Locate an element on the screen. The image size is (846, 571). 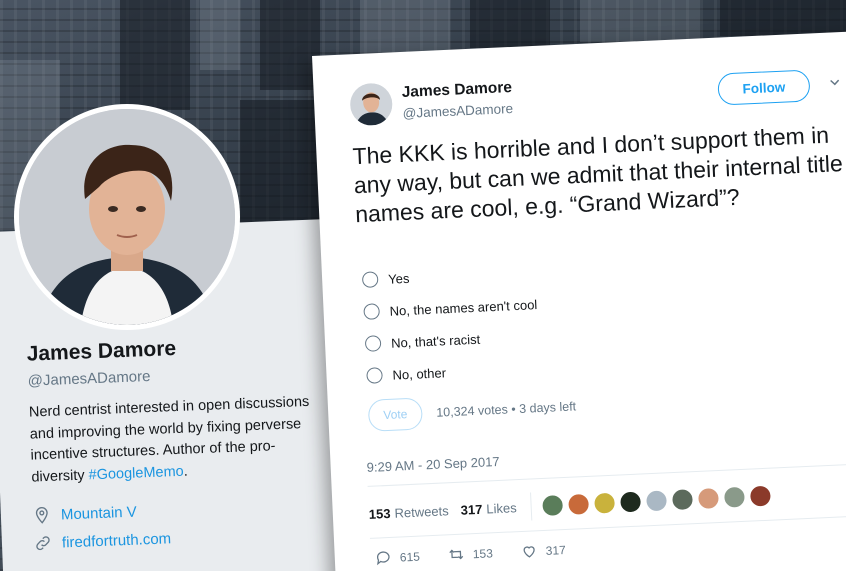
follow-button: Follow is located at coordinates (764, 87).